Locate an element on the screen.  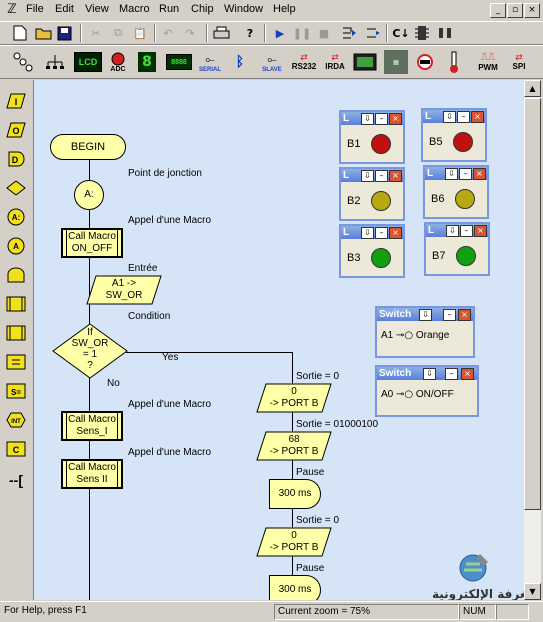
output-block-3: 0 -> PORT B is located at coordinates (294, 542).